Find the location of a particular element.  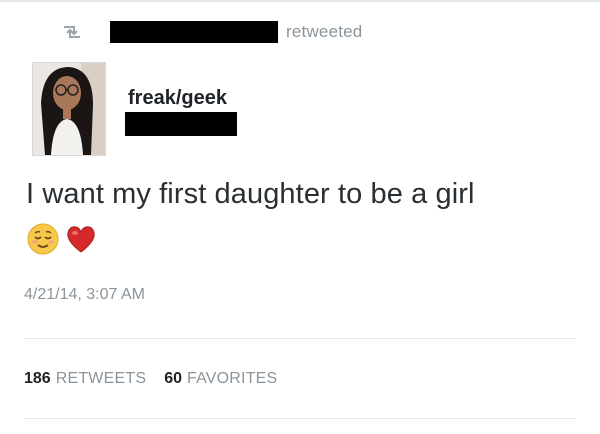

avatar-image is located at coordinates (69, 109).